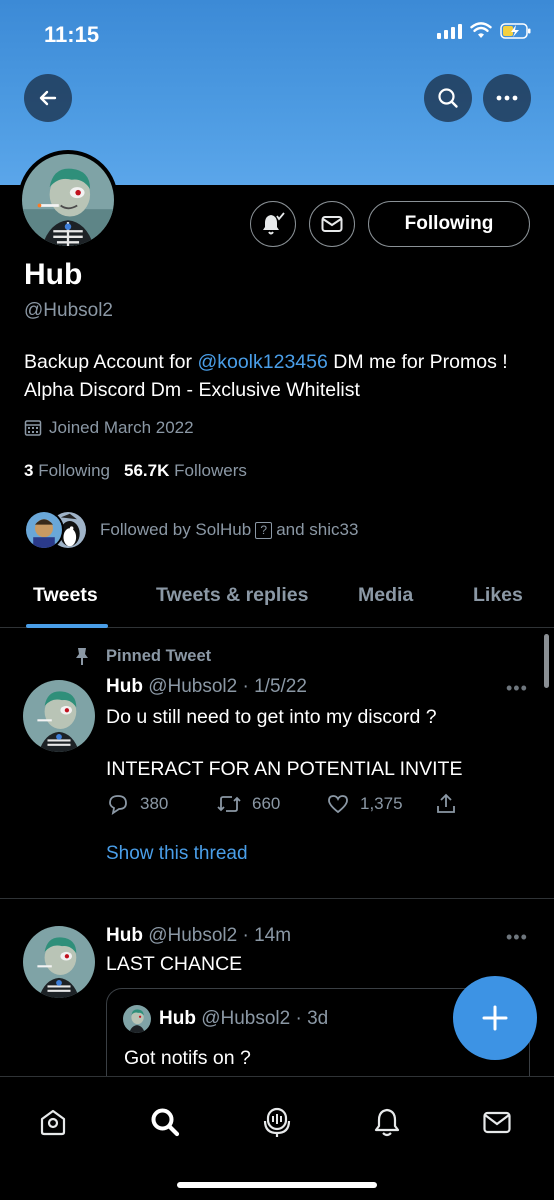  What do you see at coordinates (177, 1018) in the screenshot?
I see `quoted-author-name: Hub` at bounding box center [177, 1018].